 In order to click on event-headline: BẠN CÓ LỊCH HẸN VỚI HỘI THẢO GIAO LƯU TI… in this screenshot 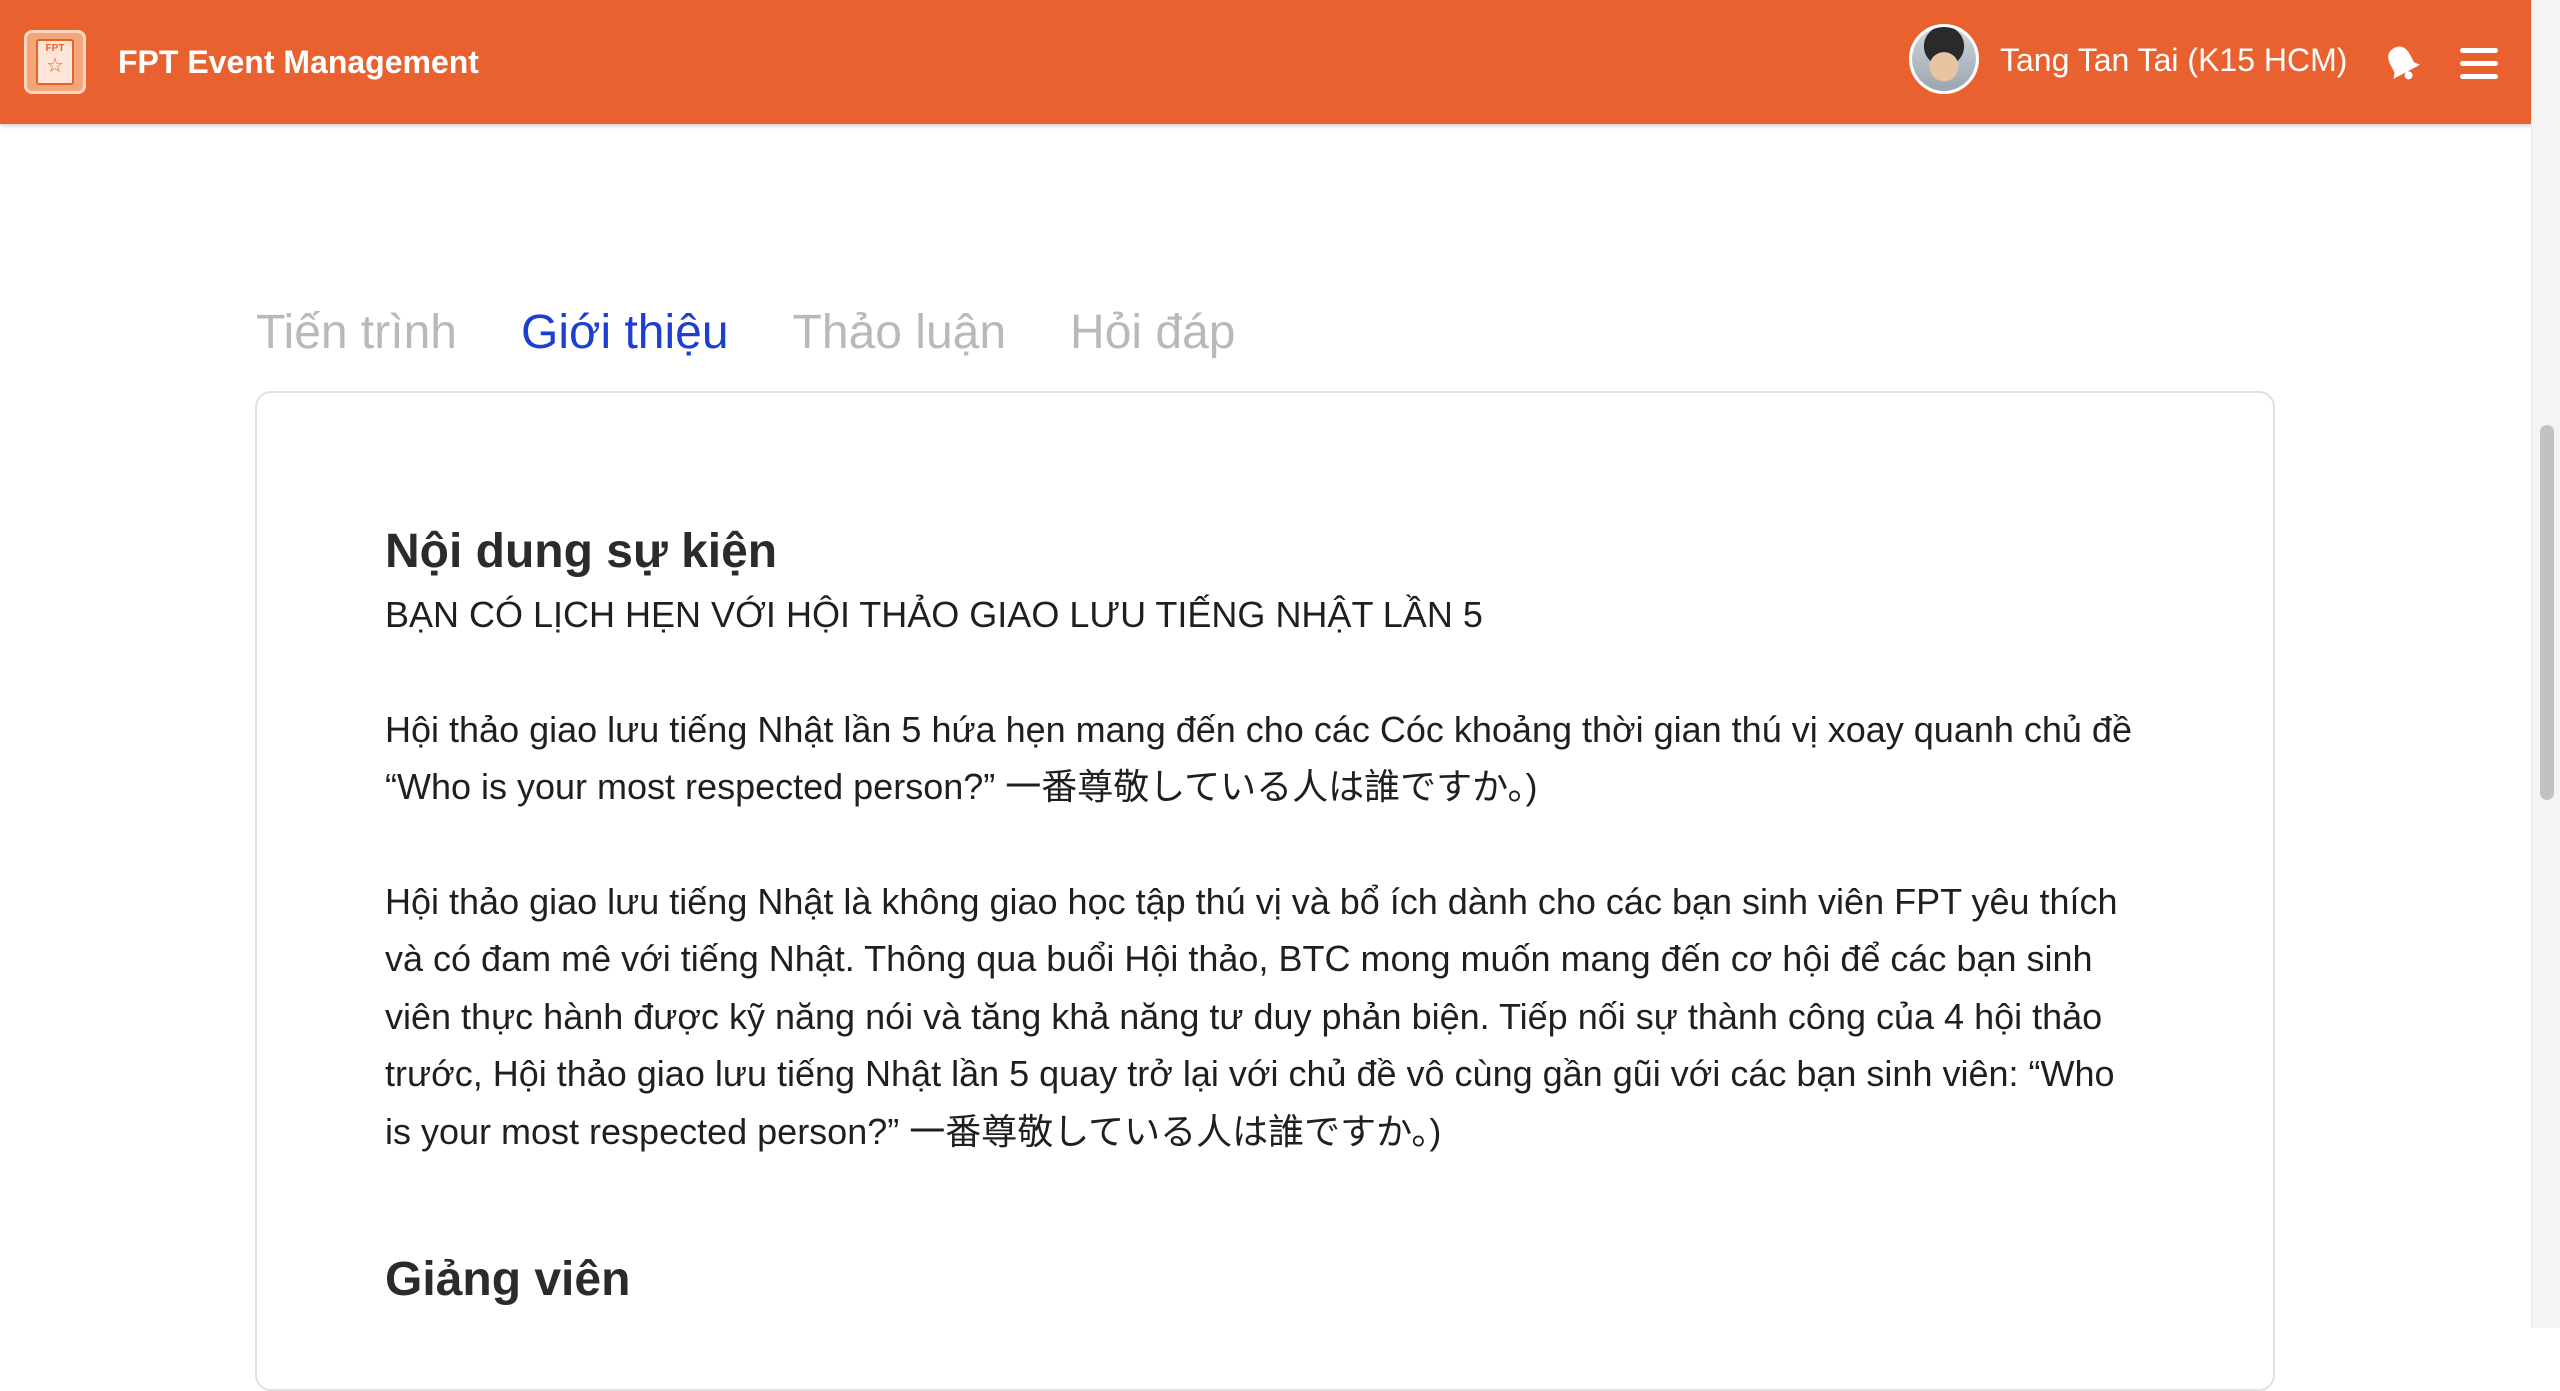, I will do `click(934, 614)`.